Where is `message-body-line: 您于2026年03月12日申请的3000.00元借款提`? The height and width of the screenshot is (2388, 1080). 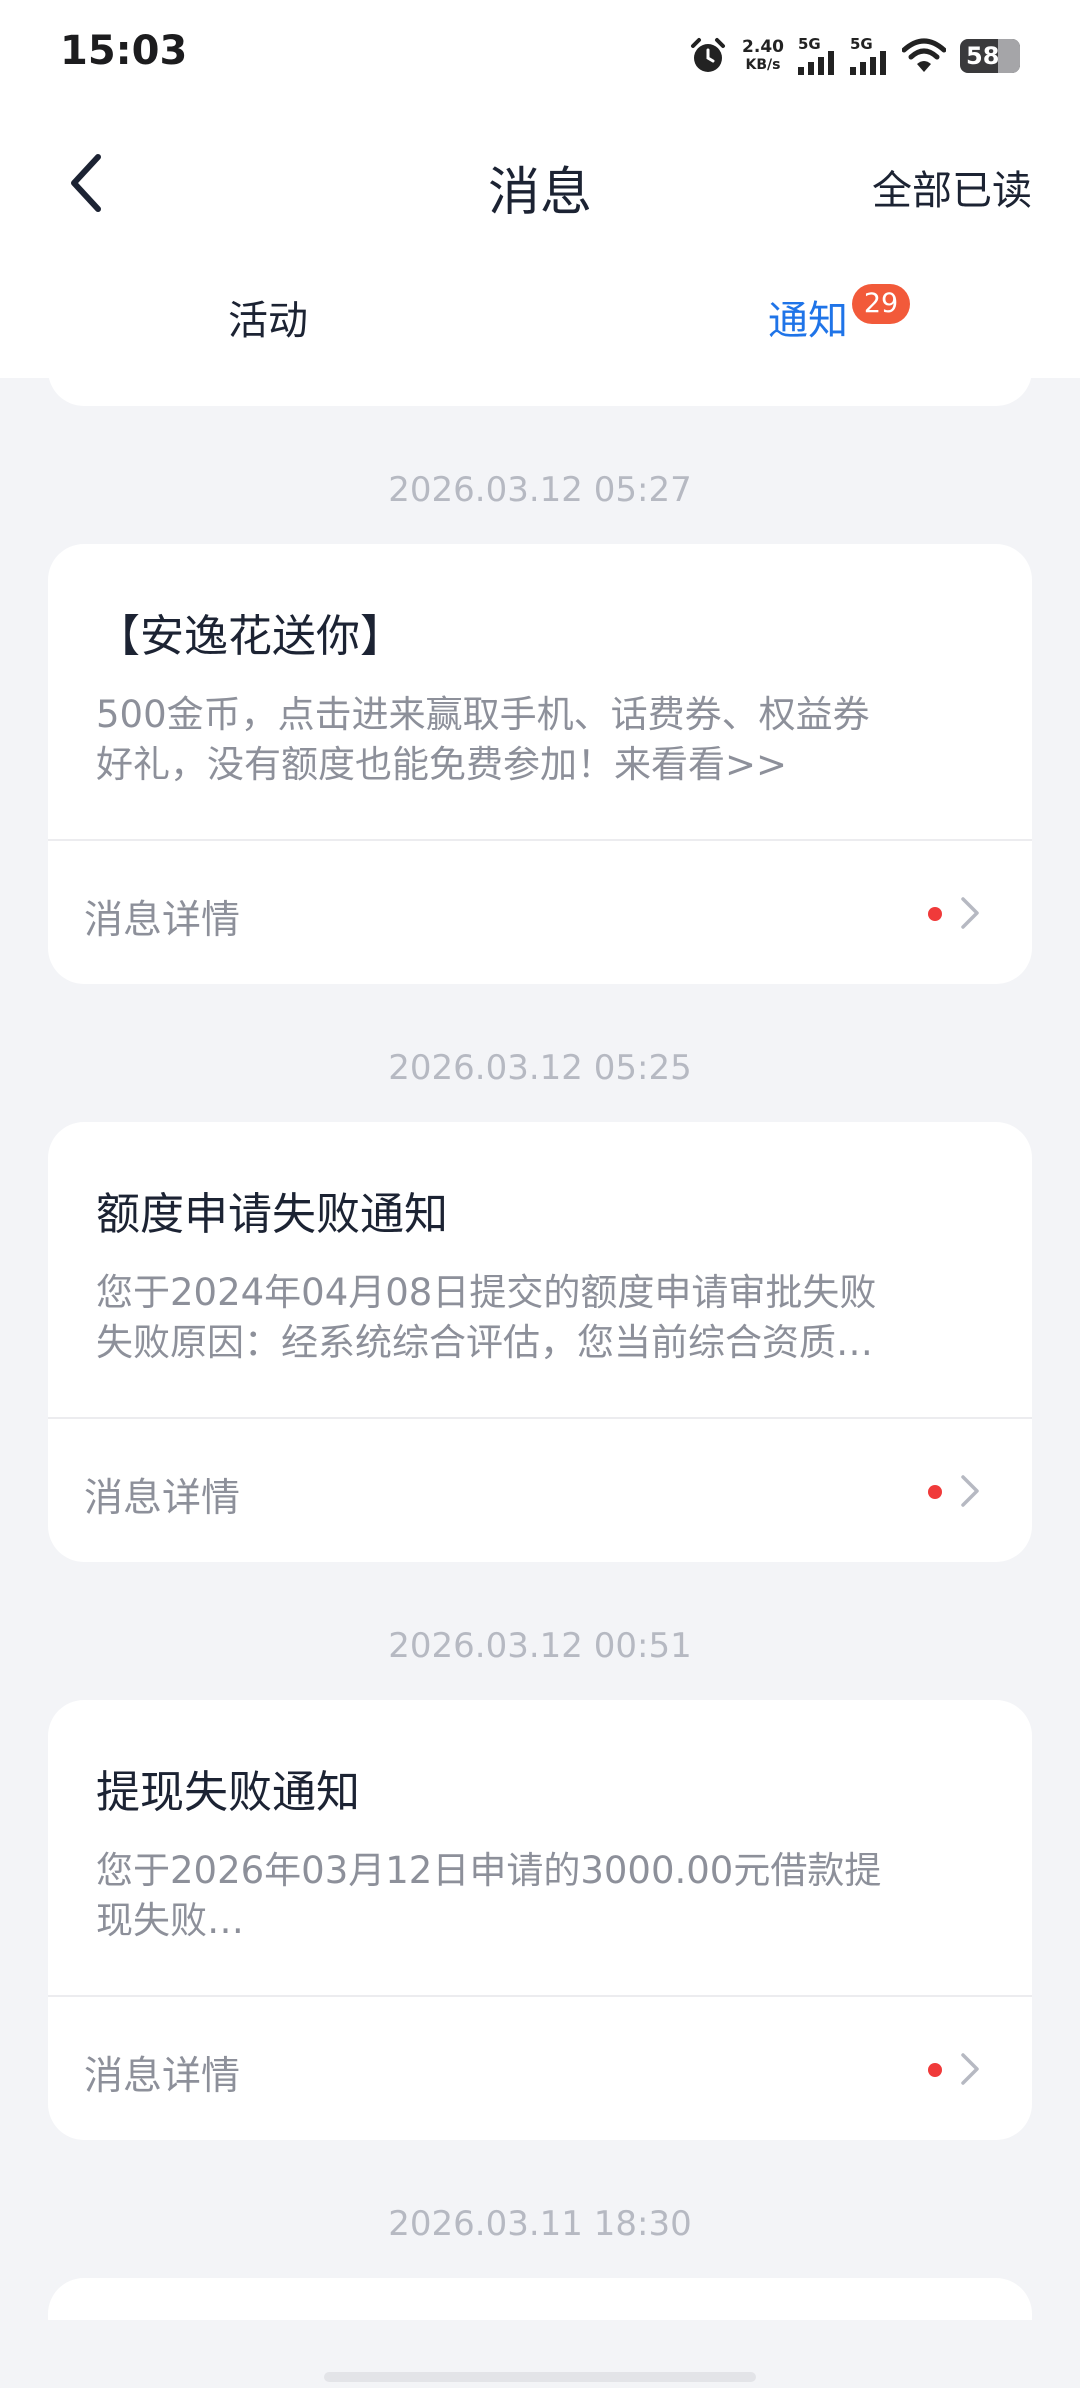
message-body-line: 您于2026年03月12日申请的3000.00元借款提 is located at coordinates (489, 1870).